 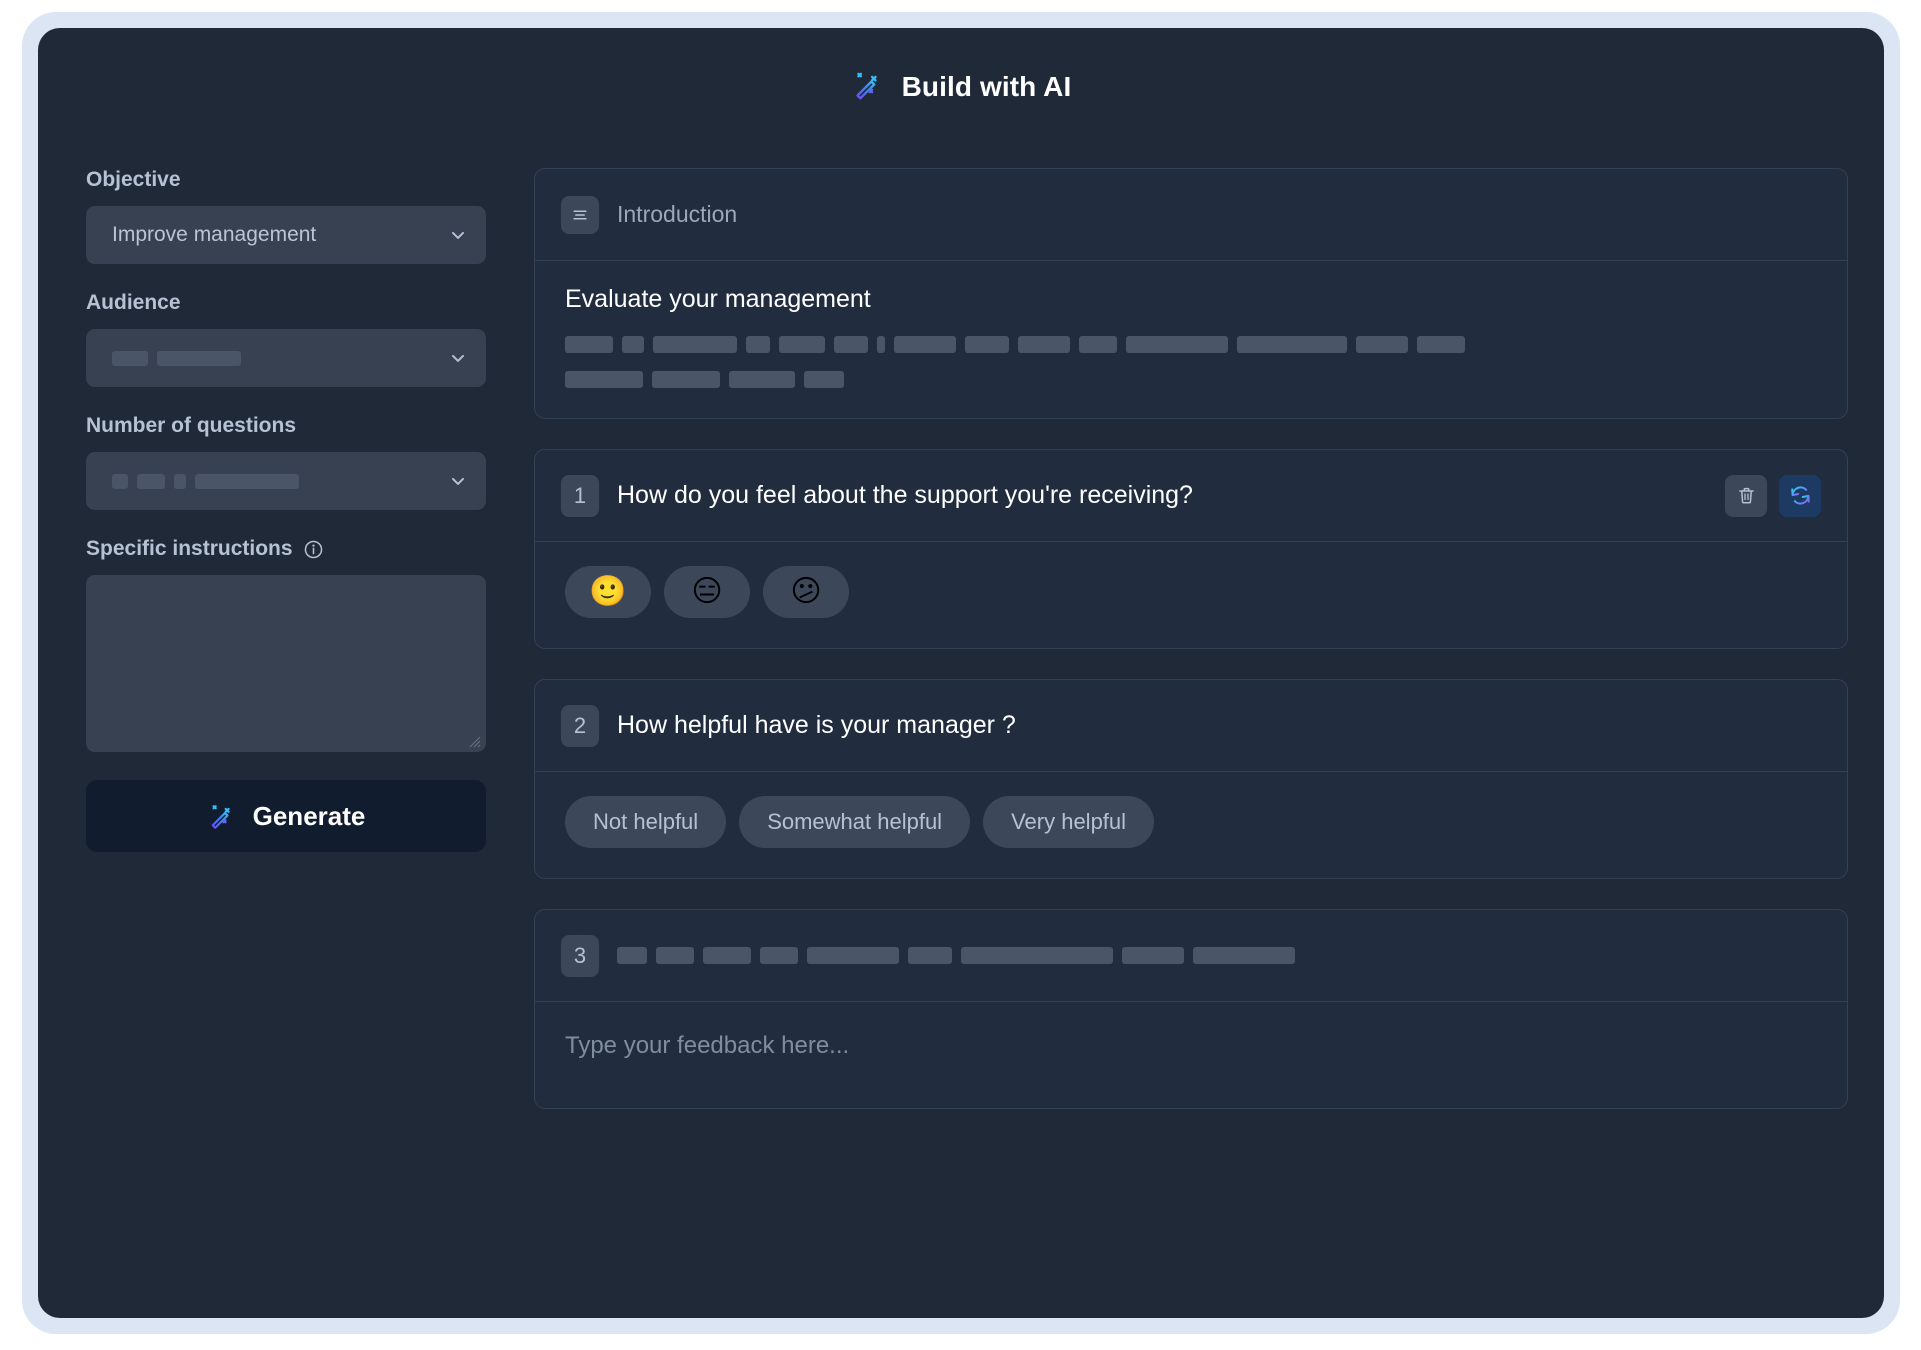 What do you see at coordinates (1191, 215) in the screenshot?
I see `introduction-card-header: Introduction` at bounding box center [1191, 215].